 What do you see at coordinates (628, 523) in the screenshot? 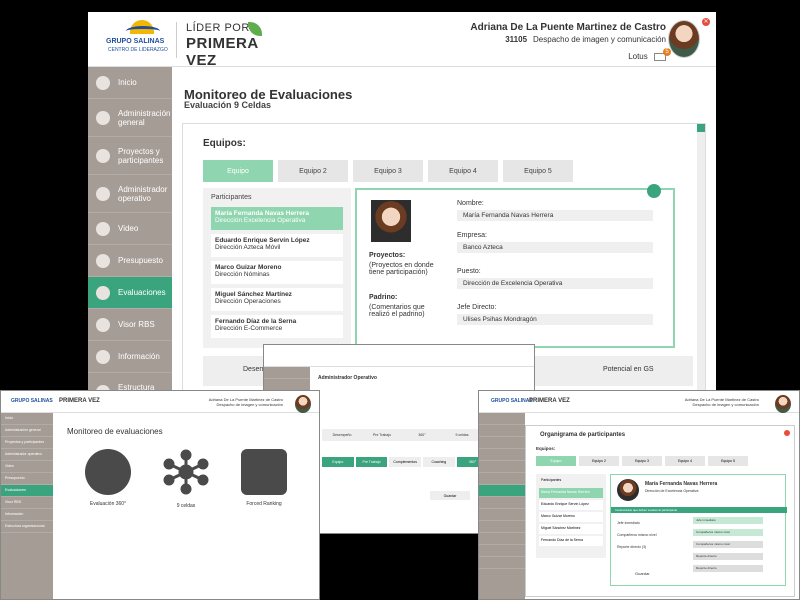
I see `check-item: Jefe inmediato` at bounding box center [628, 523].